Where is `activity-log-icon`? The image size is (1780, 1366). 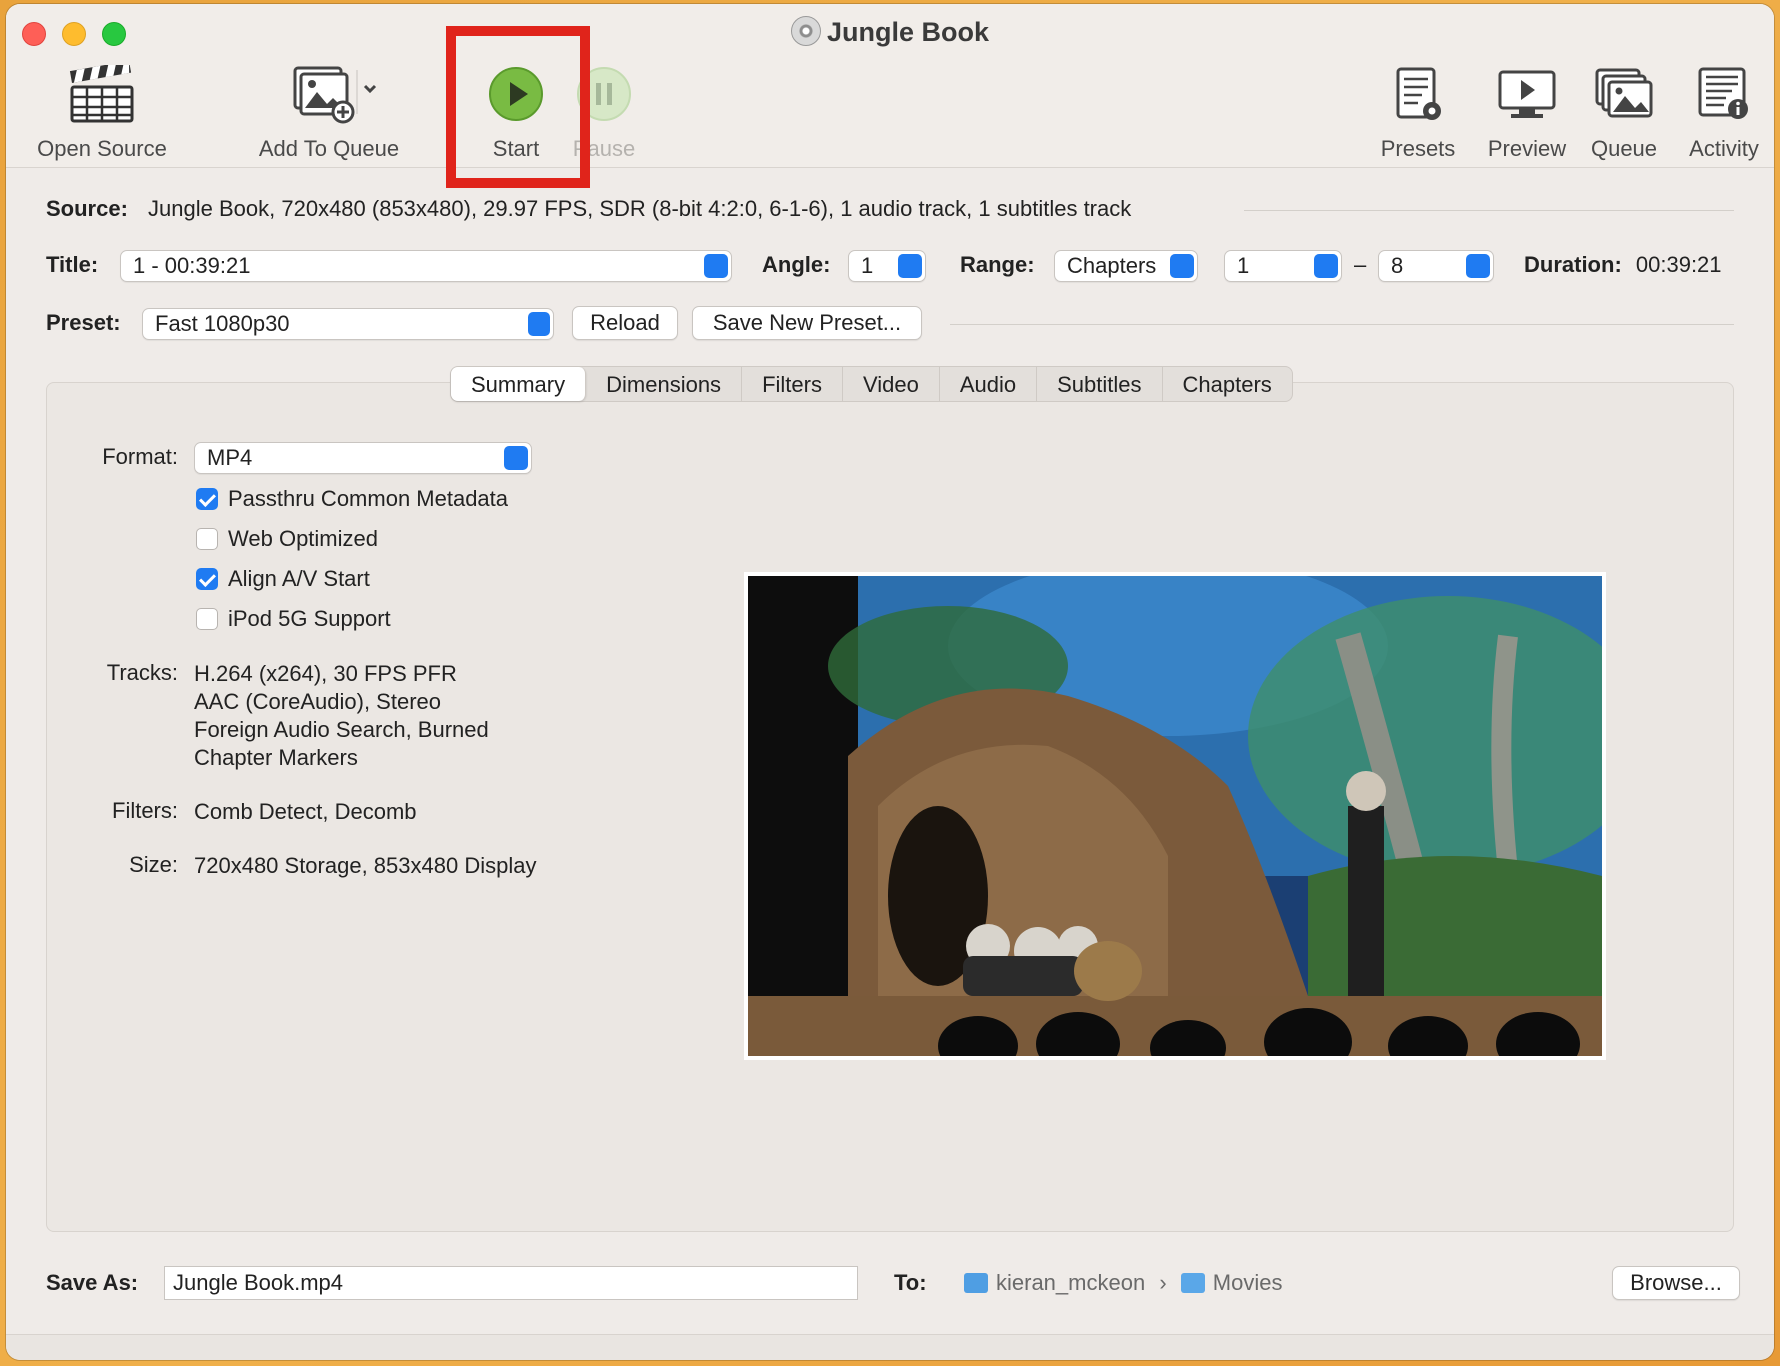 activity-log-icon is located at coordinates (1724, 94).